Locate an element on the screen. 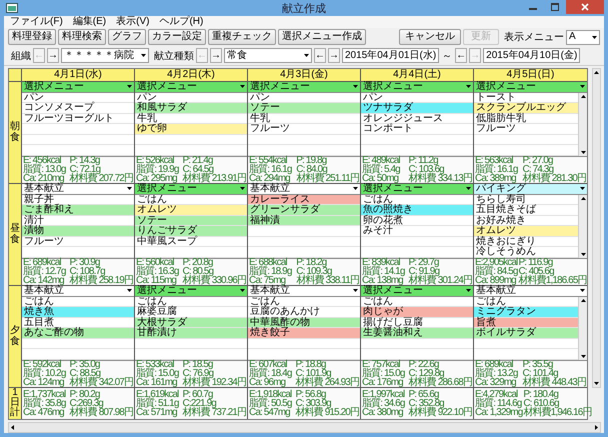 This screenshot has width=608, height=437. filter-dropdown: ＊＊＊＊＊病院 is located at coordinates (105, 56).